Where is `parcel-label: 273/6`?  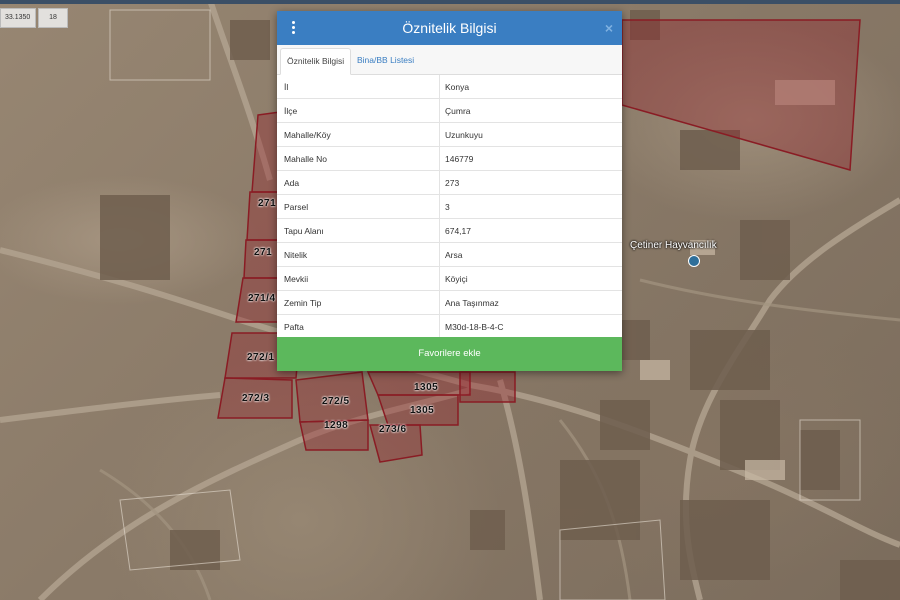
parcel-label: 273/6 is located at coordinates (393, 429).